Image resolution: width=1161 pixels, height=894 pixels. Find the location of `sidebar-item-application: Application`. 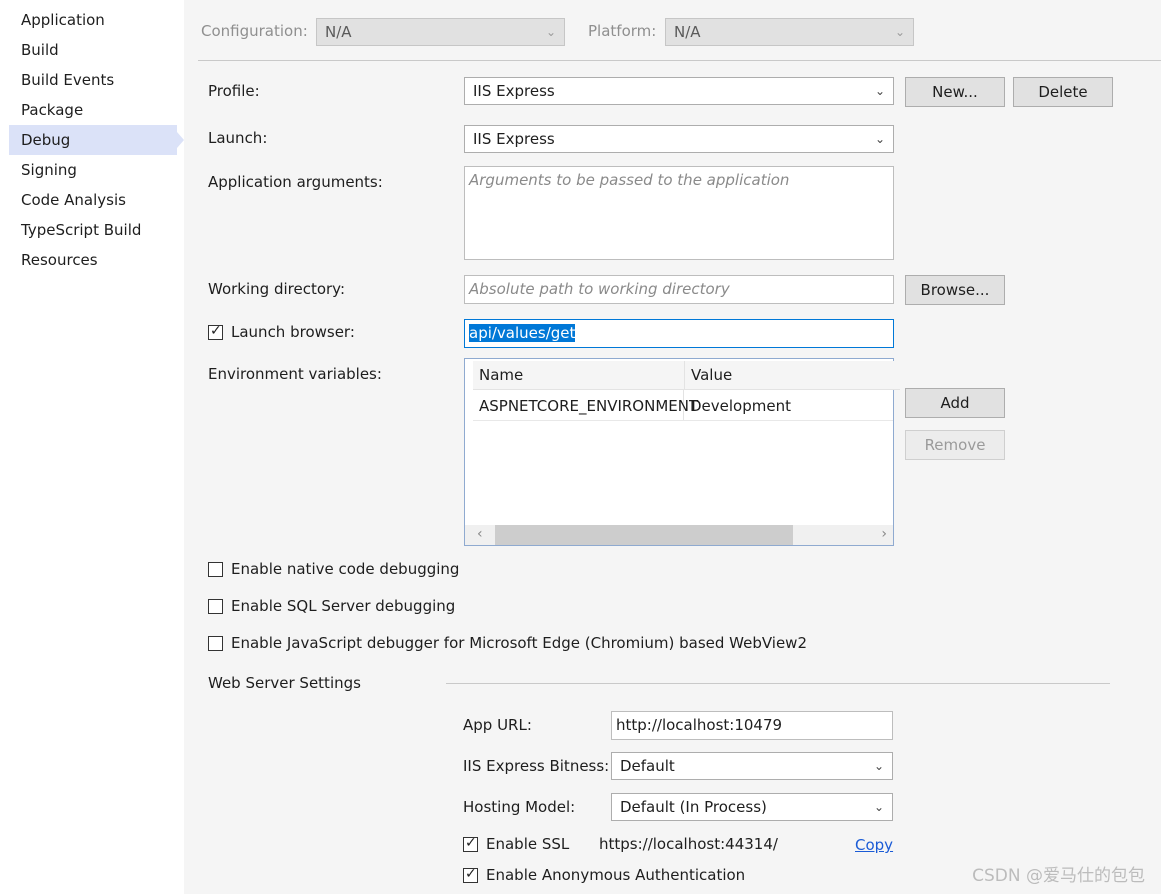

sidebar-item-application: Application is located at coordinates (93, 20).